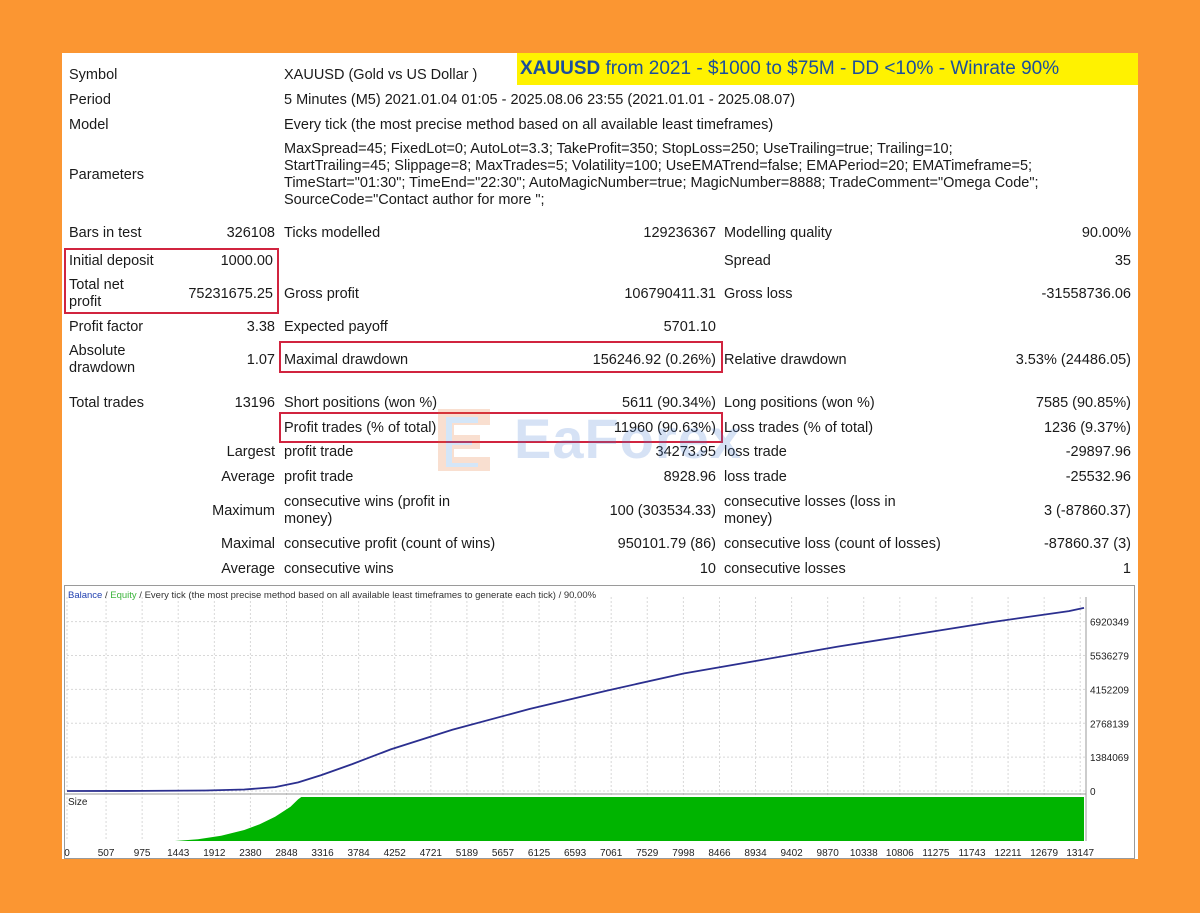 The height and width of the screenshot is (913, 1200). What do you see at coordinates (260, 327) in the screenshot?
I see `profit-factor-value: 3.38` at bounding box center [260, 327].